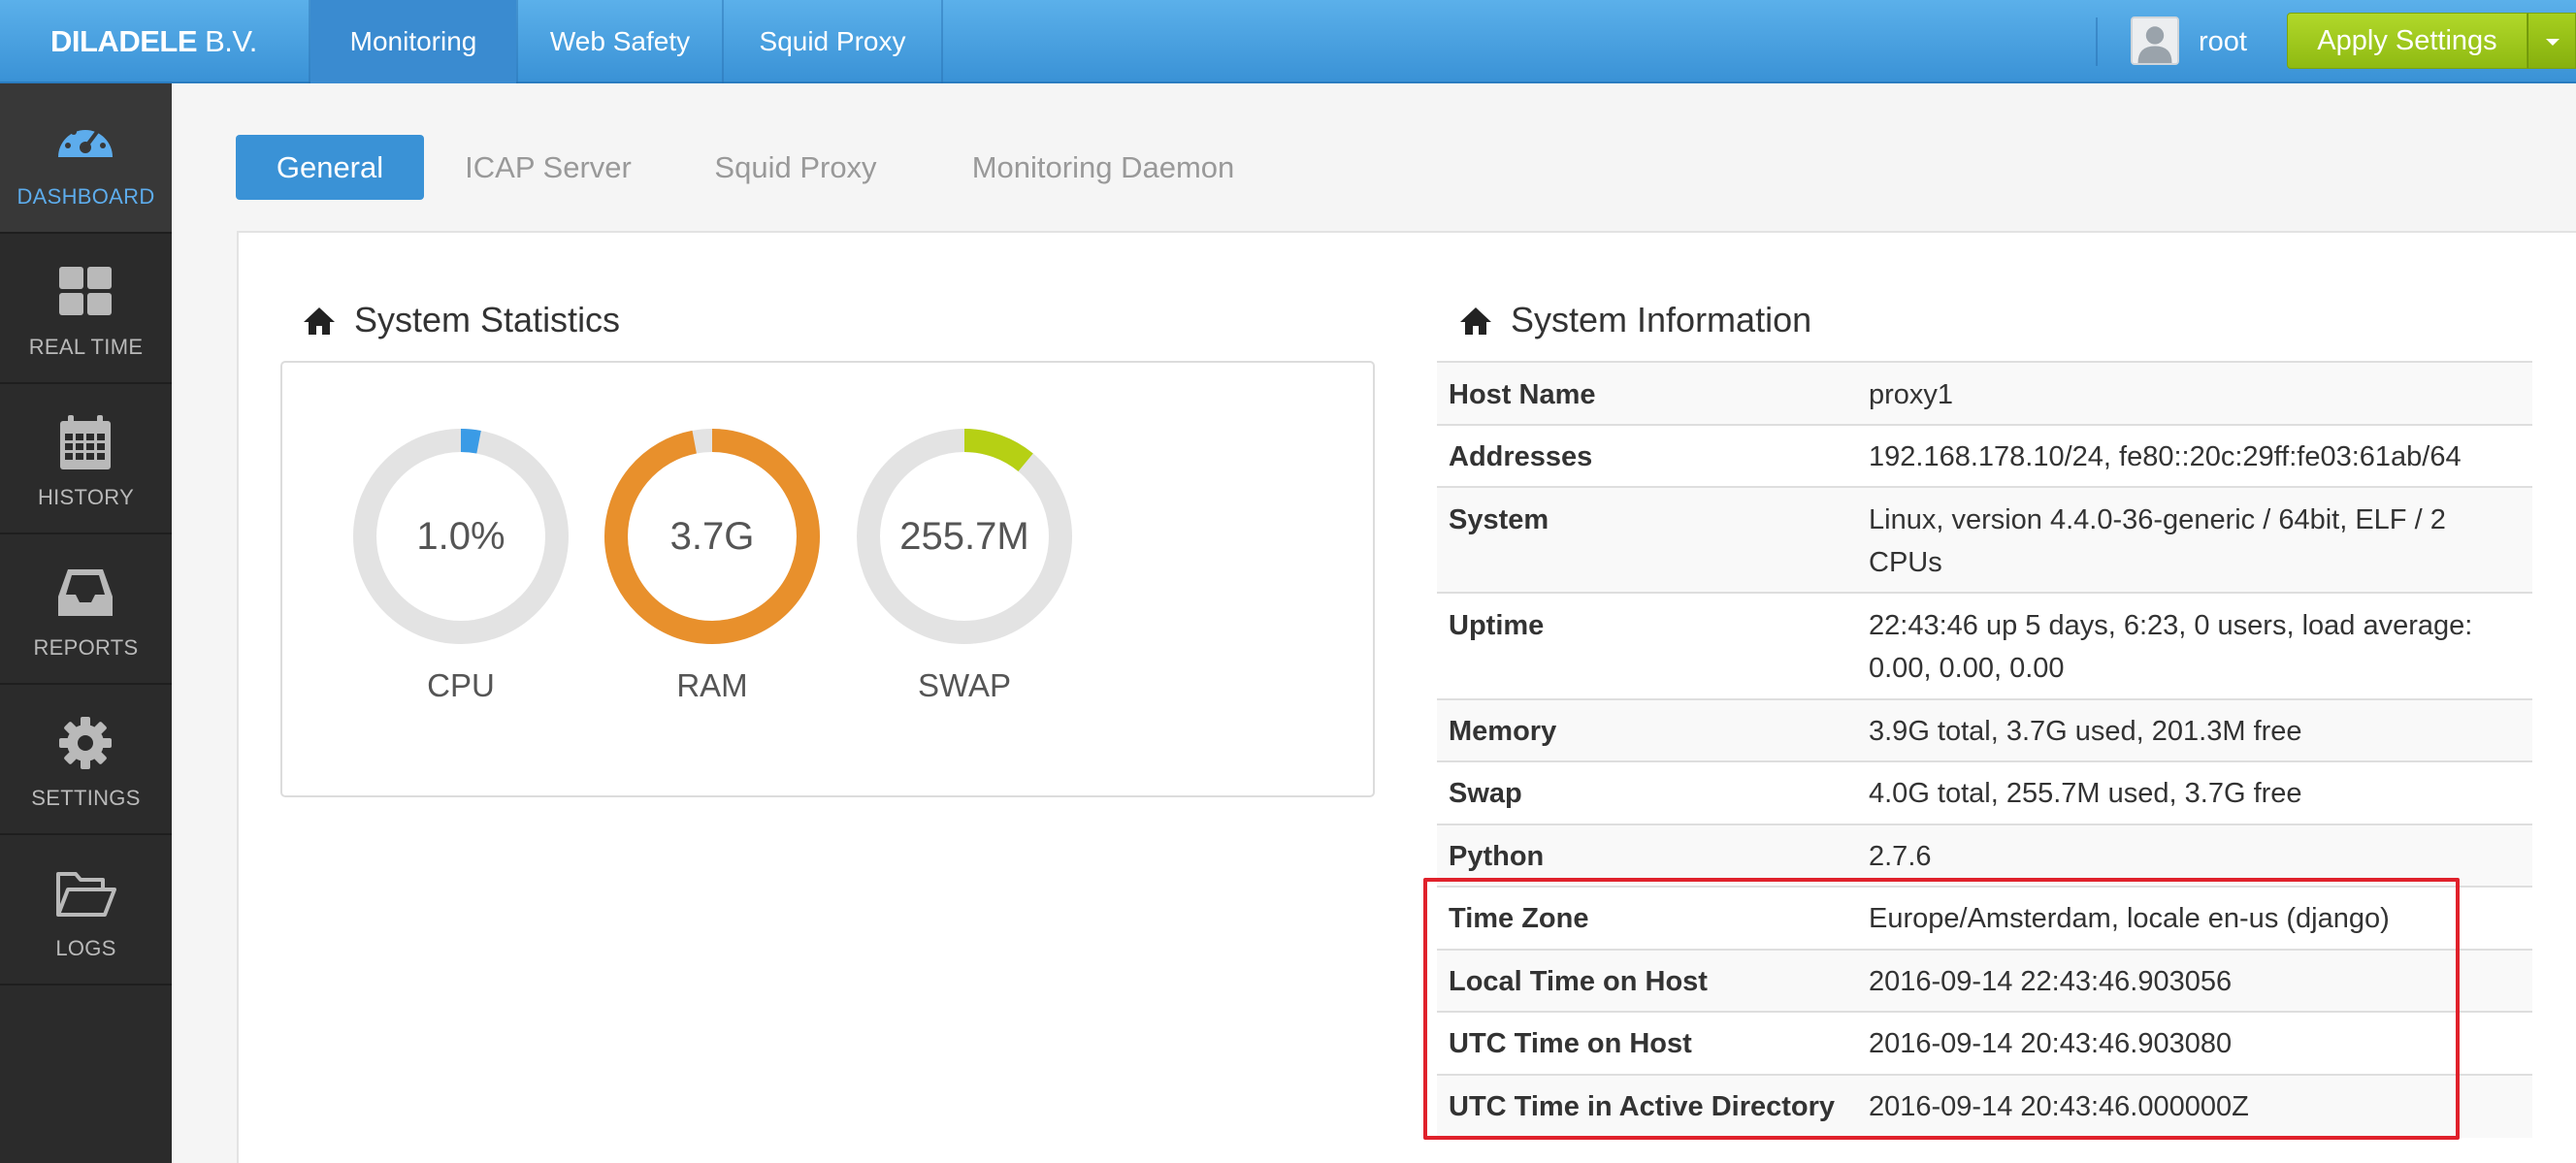 The width and height of the screenshot is (2576, 1163). I want to click on dashboard-gauge-icon, so click(86, 140).